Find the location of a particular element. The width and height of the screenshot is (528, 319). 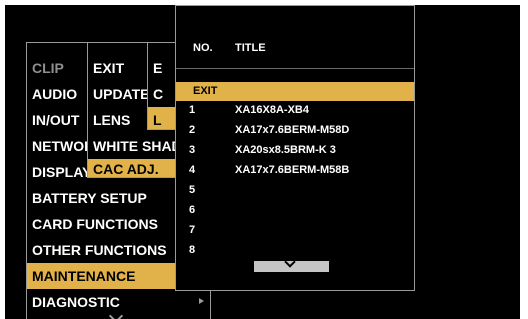

list-row-3: 3 XA20sx8.5BRM-K 3 is located at coordinates (295, 150).